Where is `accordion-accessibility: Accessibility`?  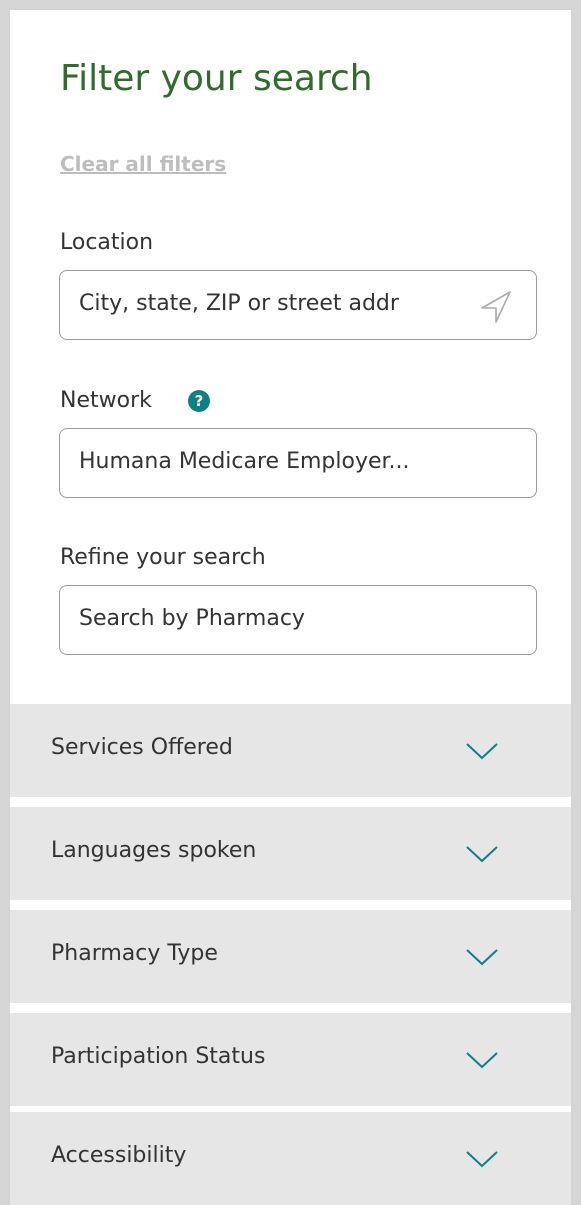
accordion-accessibility: Accessibility is located at coordinates (290, 1158).